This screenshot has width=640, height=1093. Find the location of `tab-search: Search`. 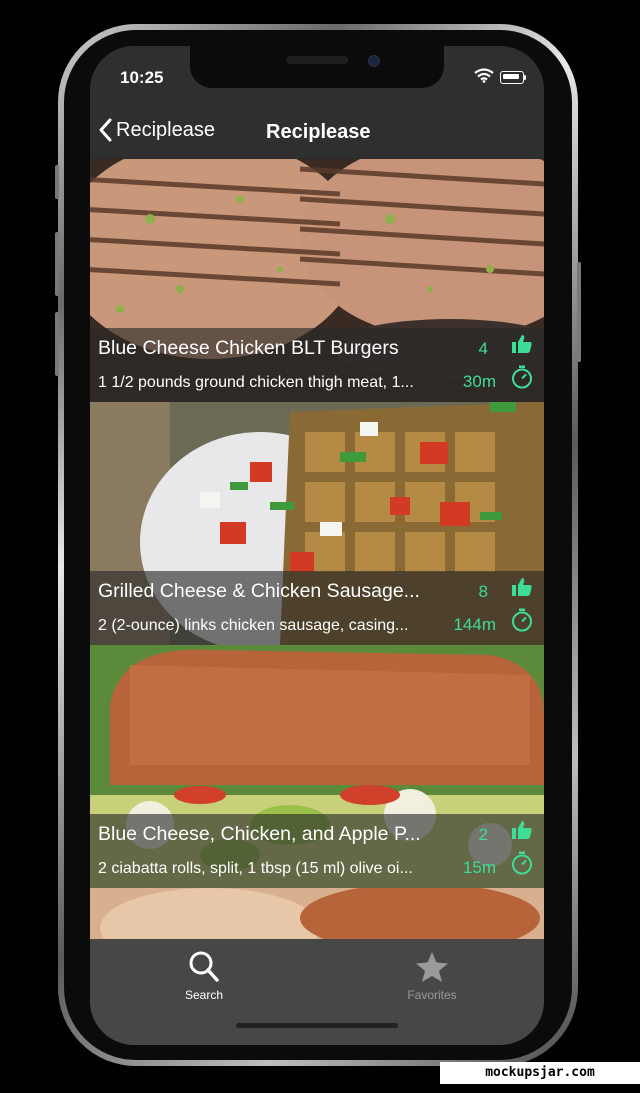

tab-search: Search is located at coordinates (204, 973).